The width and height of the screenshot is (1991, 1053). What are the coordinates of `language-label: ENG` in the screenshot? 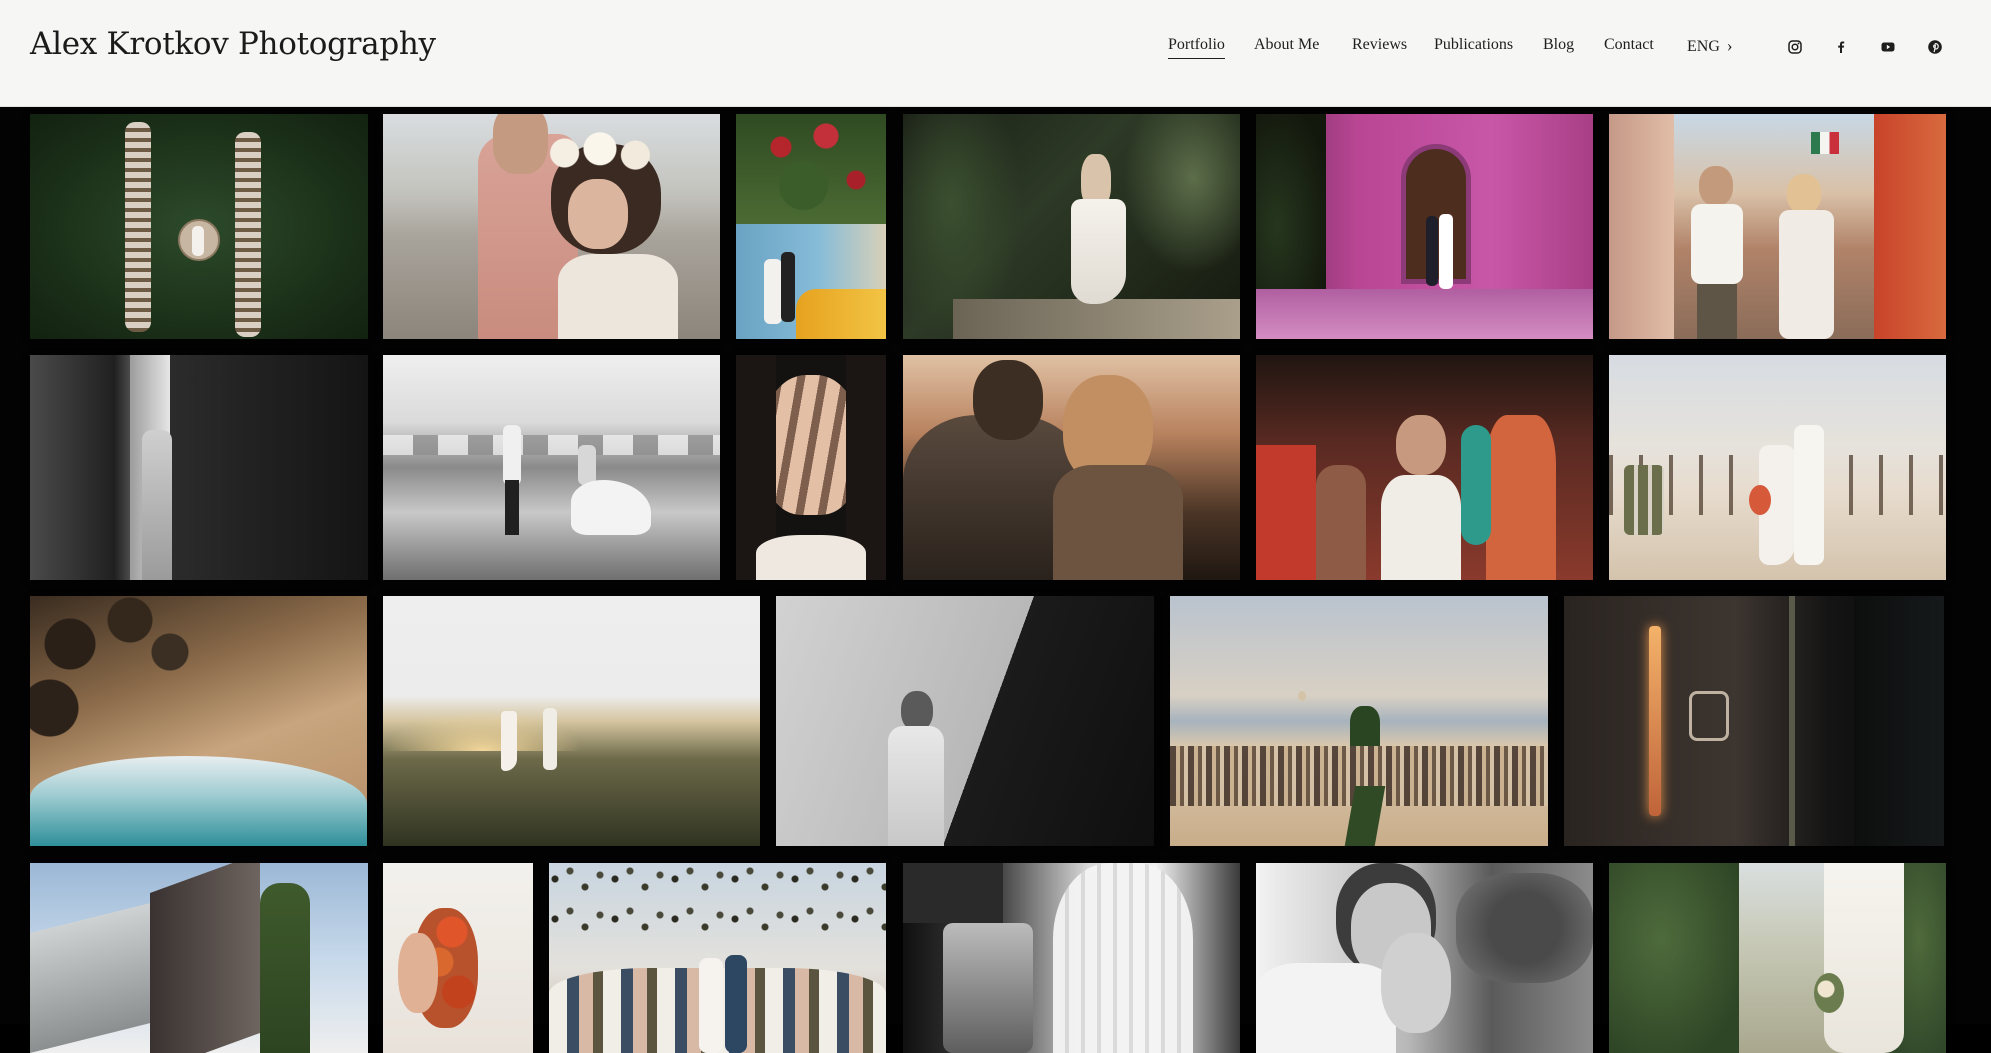 It's located at (1703, 46).